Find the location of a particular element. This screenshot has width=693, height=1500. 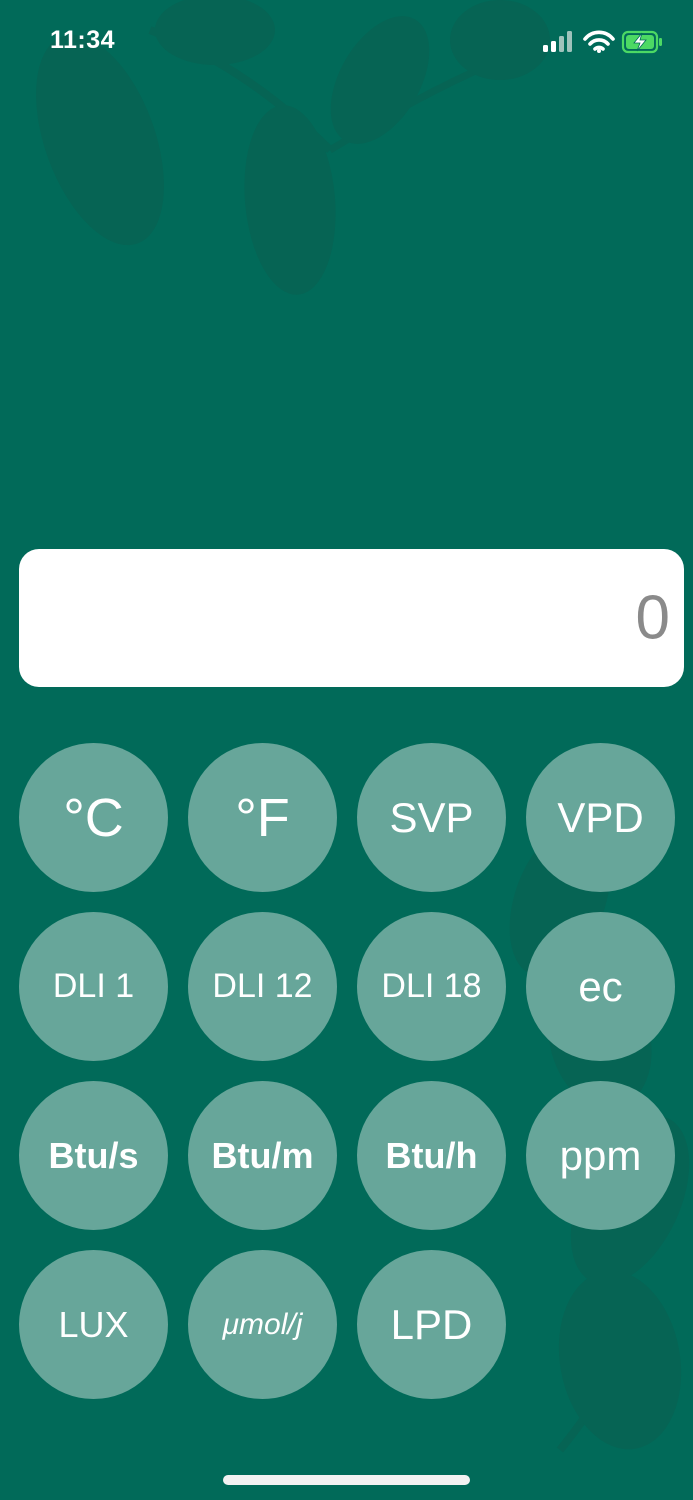

umol-per-joule-button: μmol/j is located at coordinates (262, 1324).